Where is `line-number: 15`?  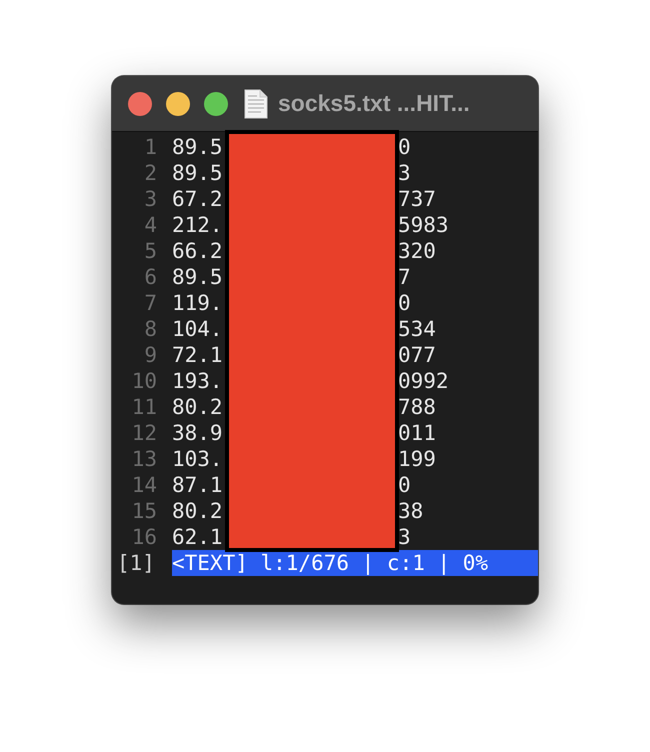 line-number: 15 is located at coordinates (143, 511).